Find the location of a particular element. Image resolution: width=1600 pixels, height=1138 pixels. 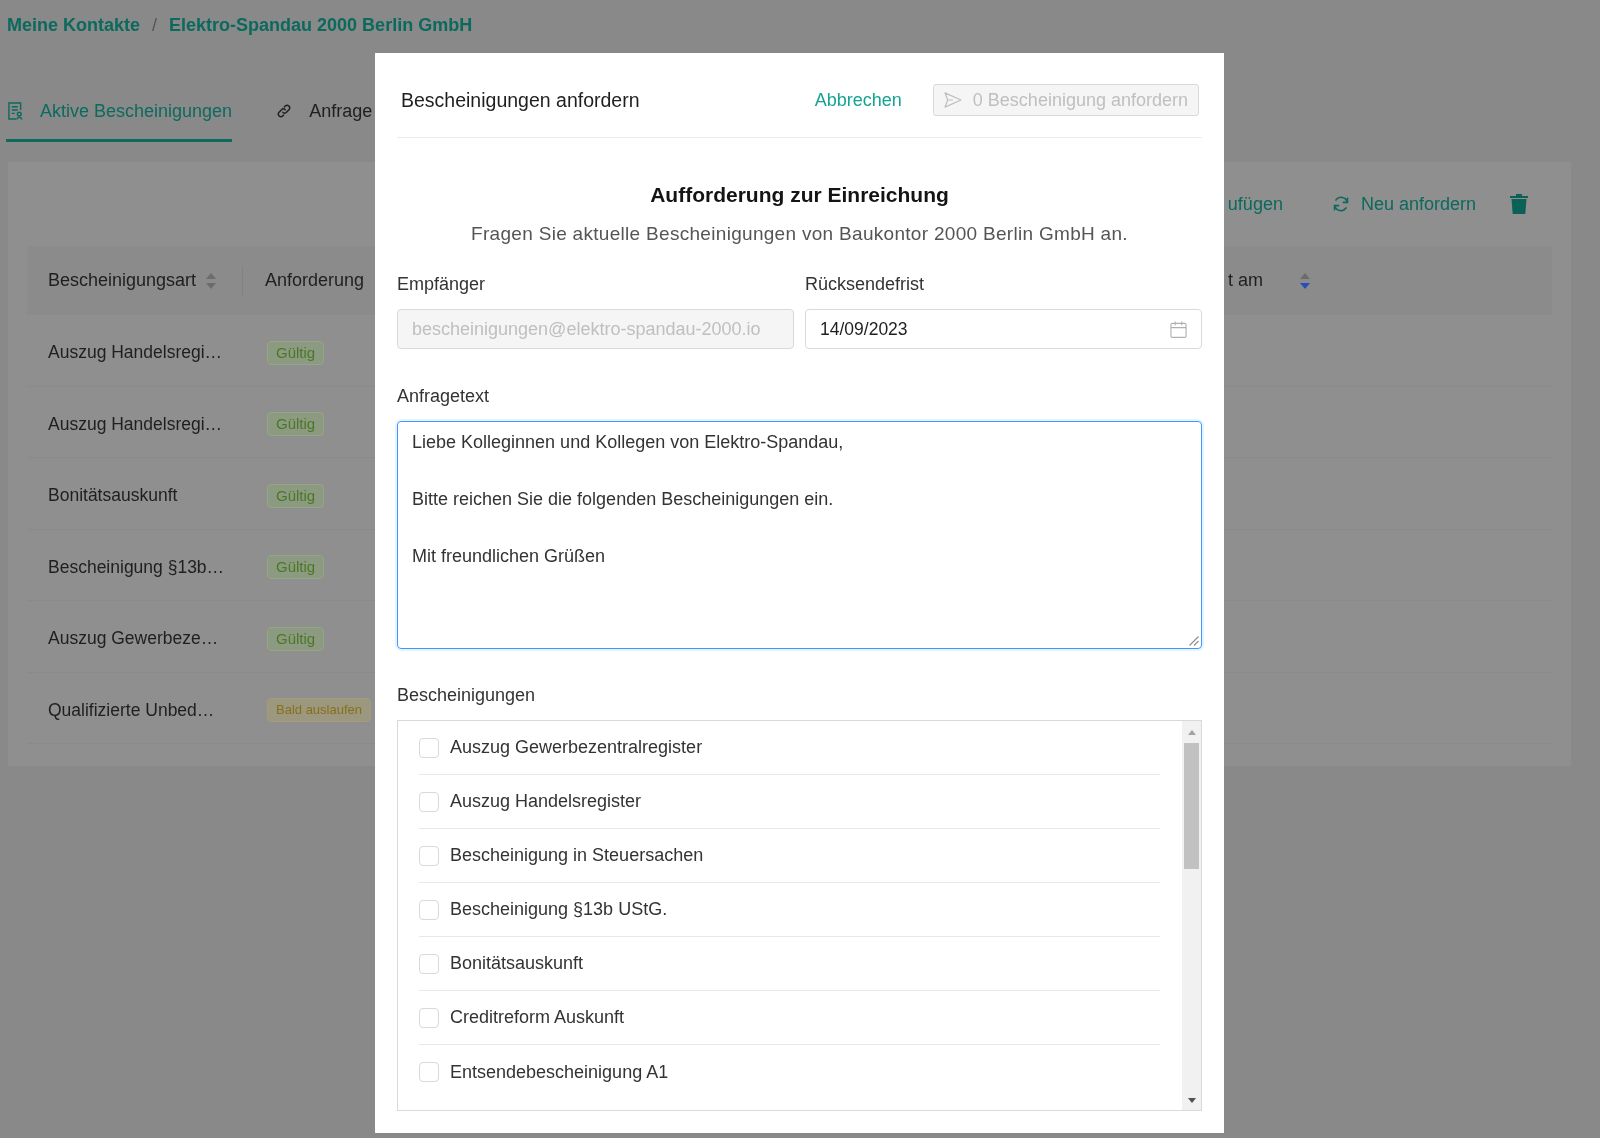

dialog-title: Bescheinigungen anfordern is located at coordinates (521, 100).